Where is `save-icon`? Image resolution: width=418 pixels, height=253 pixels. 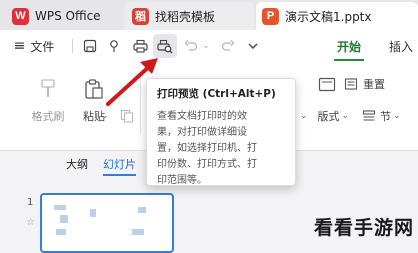
save-icon is located at coordinates (90, 46).